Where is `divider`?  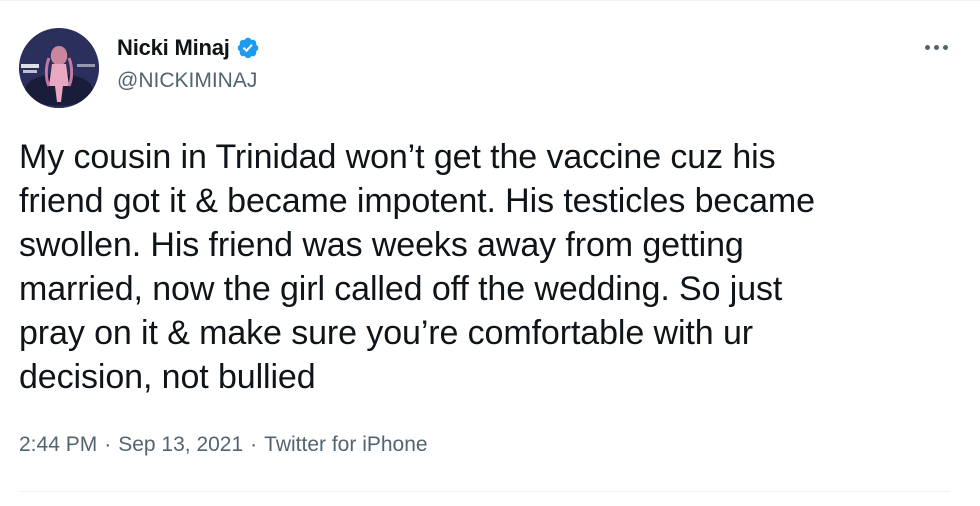 divider is located at coordinates (484, 491).